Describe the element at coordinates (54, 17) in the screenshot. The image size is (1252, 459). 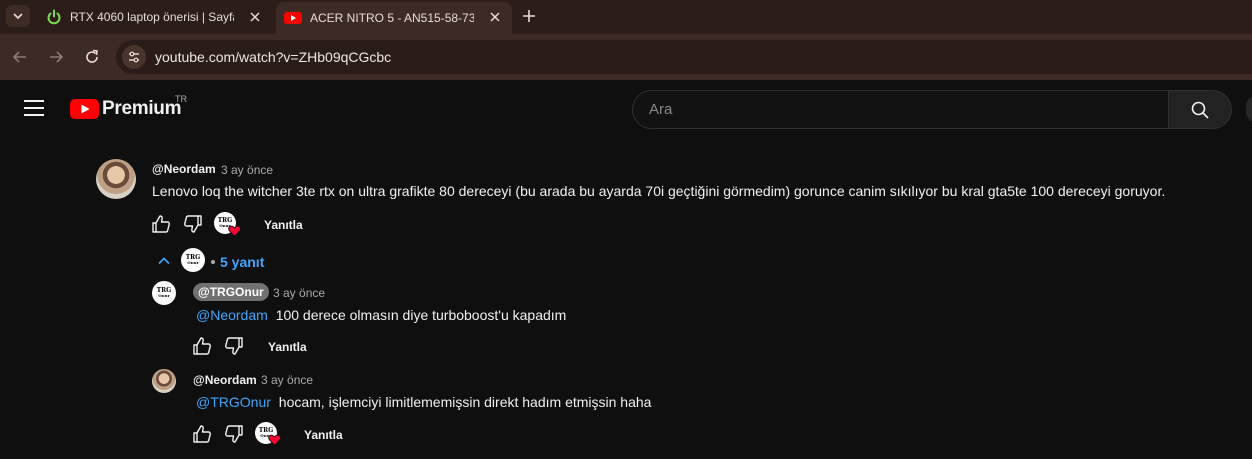
I see `power-icon` at that location.